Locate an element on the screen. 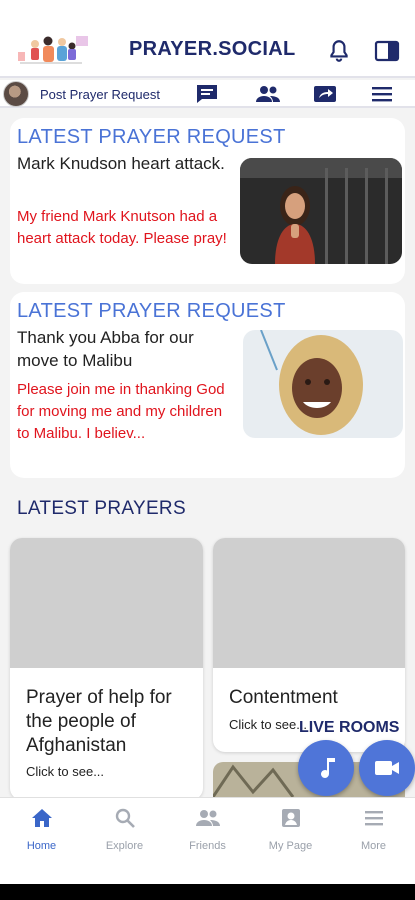 This screenshot has height=900, width=415. request-title: Mark Knudson heart attack. is located at coordinates (121, 163).